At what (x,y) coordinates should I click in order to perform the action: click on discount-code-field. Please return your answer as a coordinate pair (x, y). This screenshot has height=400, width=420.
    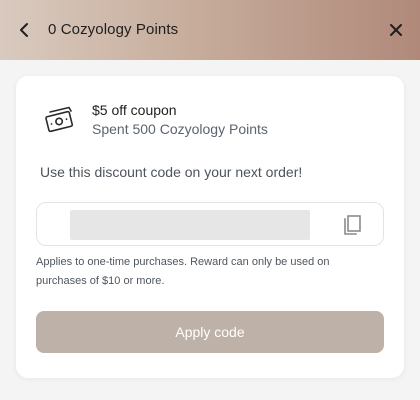
    Looking at the image, I should click on (210, 224).